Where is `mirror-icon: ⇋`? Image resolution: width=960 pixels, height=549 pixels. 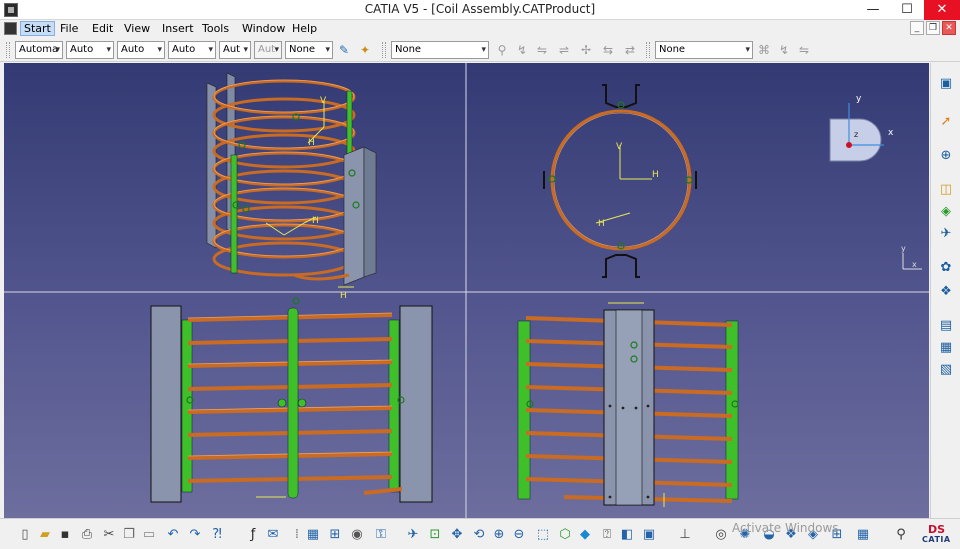 mirror-icon: ⇋ is located at coordinates (542, 50).